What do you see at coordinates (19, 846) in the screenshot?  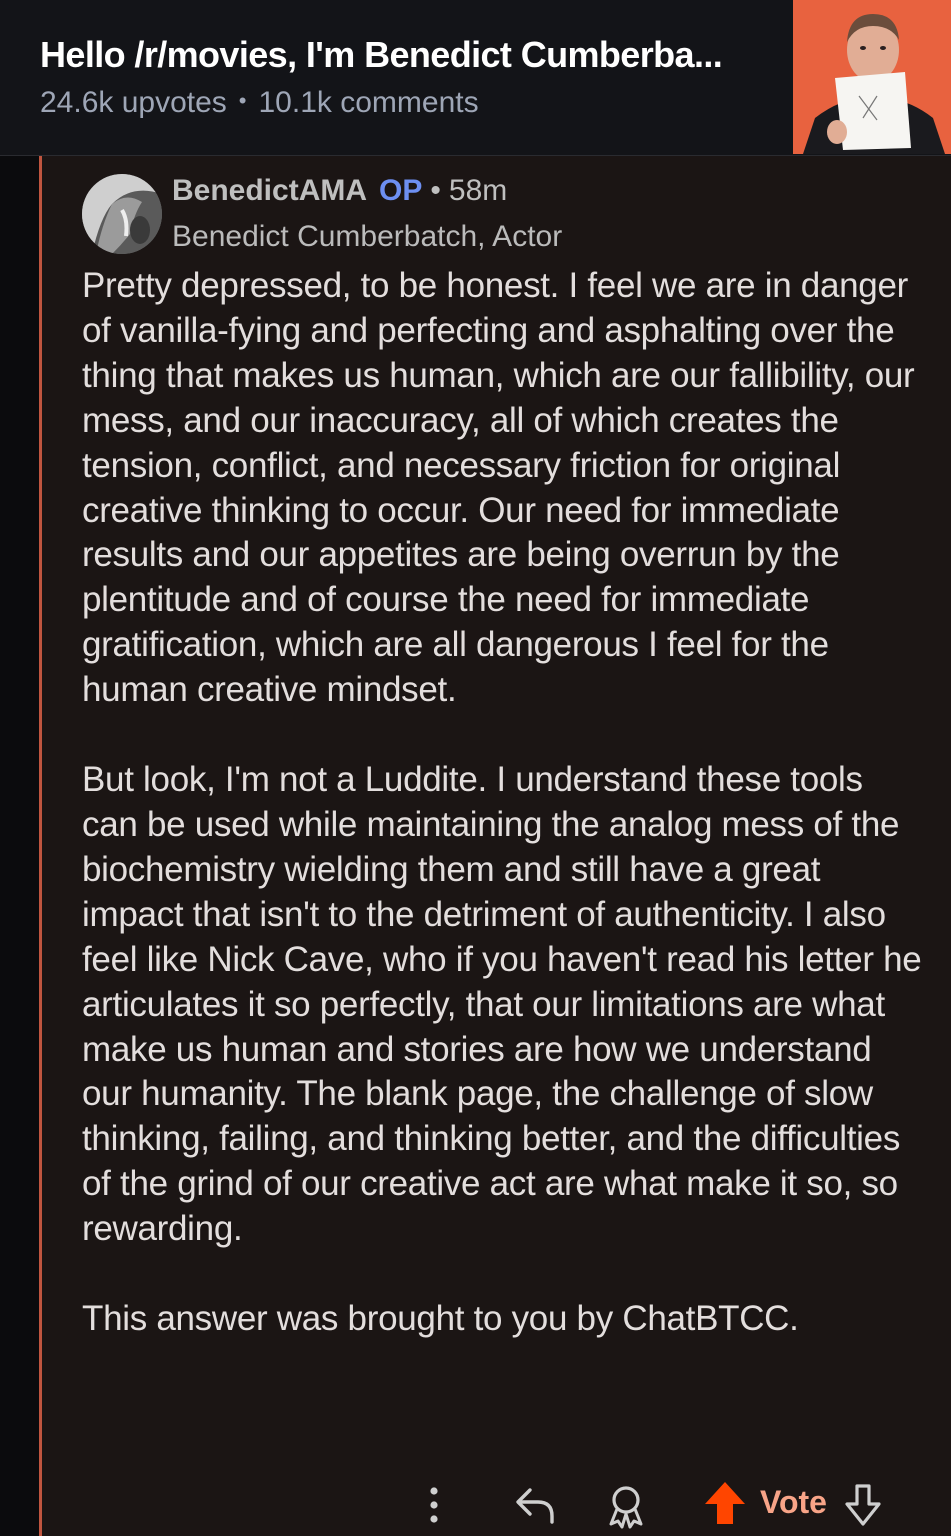 I see `thread-gutter` at bounding box center [19, 846].